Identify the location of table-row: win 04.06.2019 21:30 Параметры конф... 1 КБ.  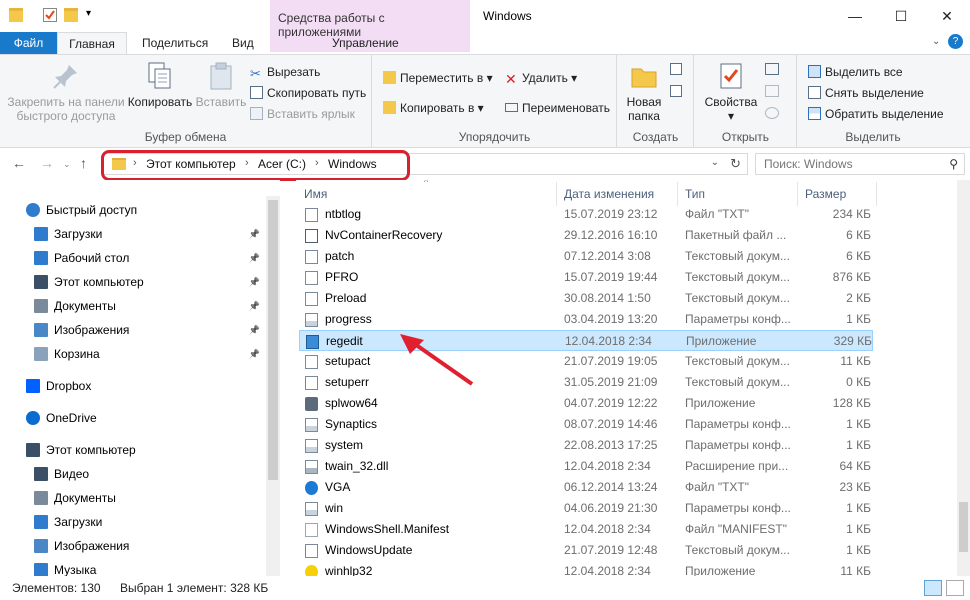
(586, 508).